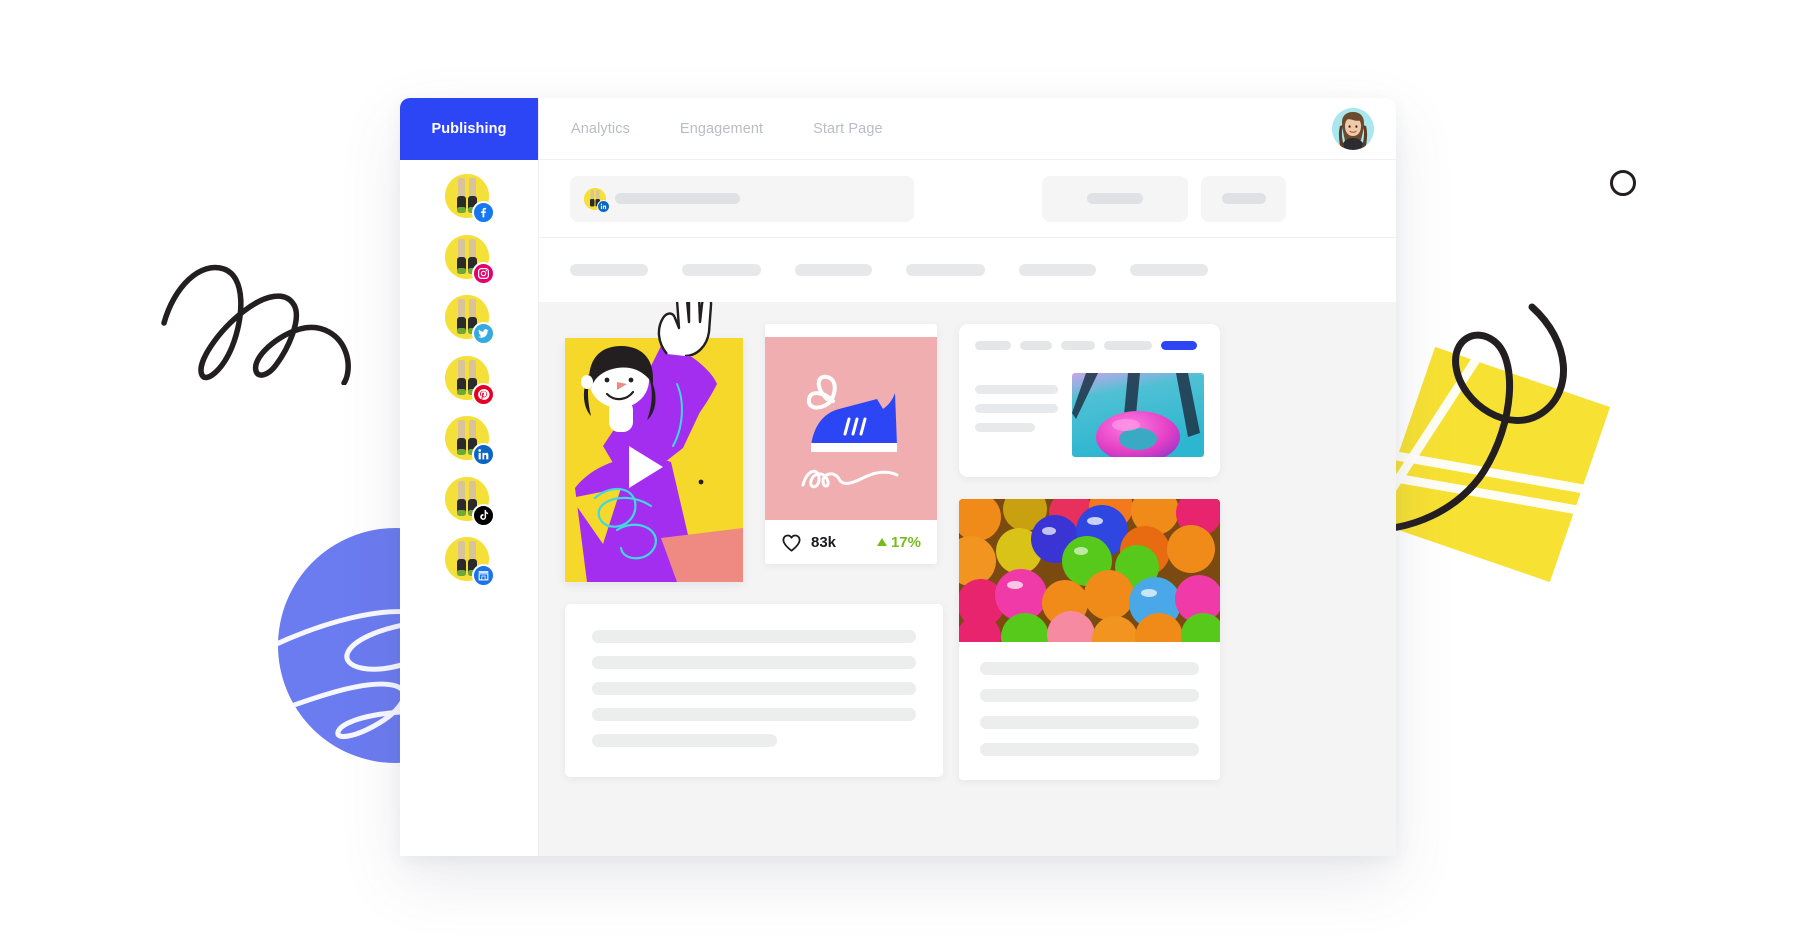 This screenshot has width=1800, height=943. Describe the element at coordinates (1016, 415) in the screenshot. I see `link-card-lines` at that location.